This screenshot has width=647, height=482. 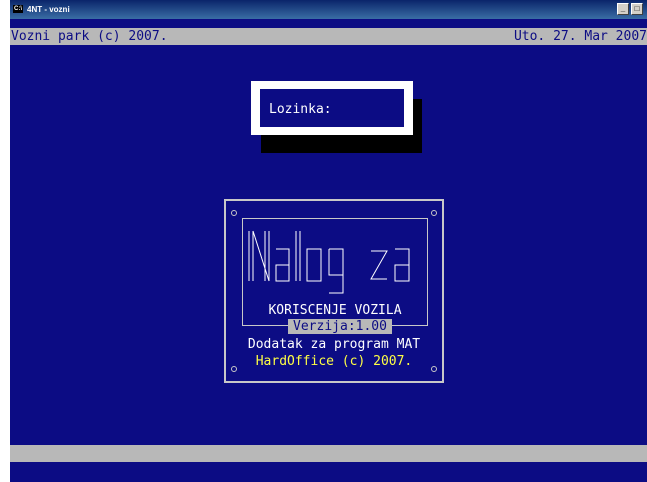 I want to click on logo-frame: KORISCENJE VOZILA, so click(x=335, y=272).